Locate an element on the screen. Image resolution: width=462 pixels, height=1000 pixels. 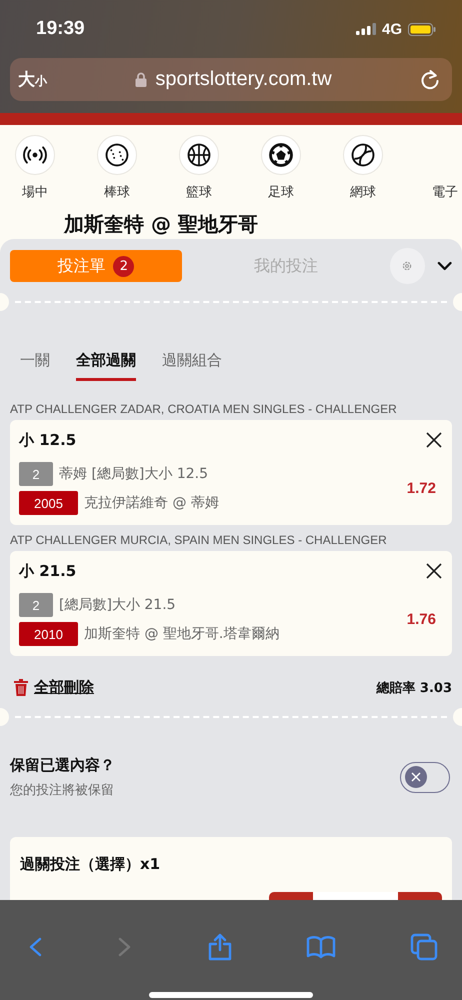
book-icon is located at coordinates (321, 947).